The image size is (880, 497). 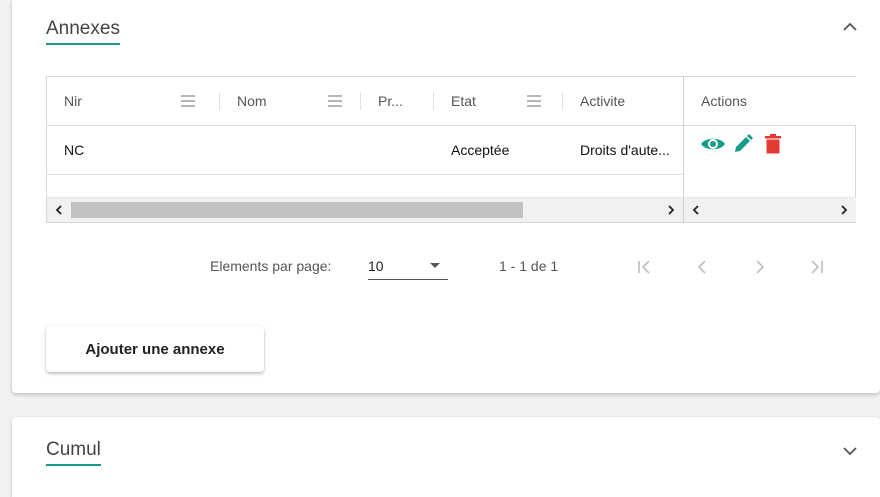 I want to click on last-page-icon, so click(x=816, y=267).